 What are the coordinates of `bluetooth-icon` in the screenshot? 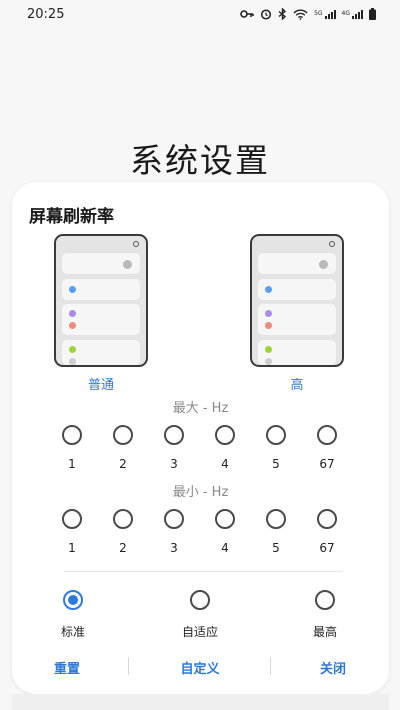 It's located at (282, 14).